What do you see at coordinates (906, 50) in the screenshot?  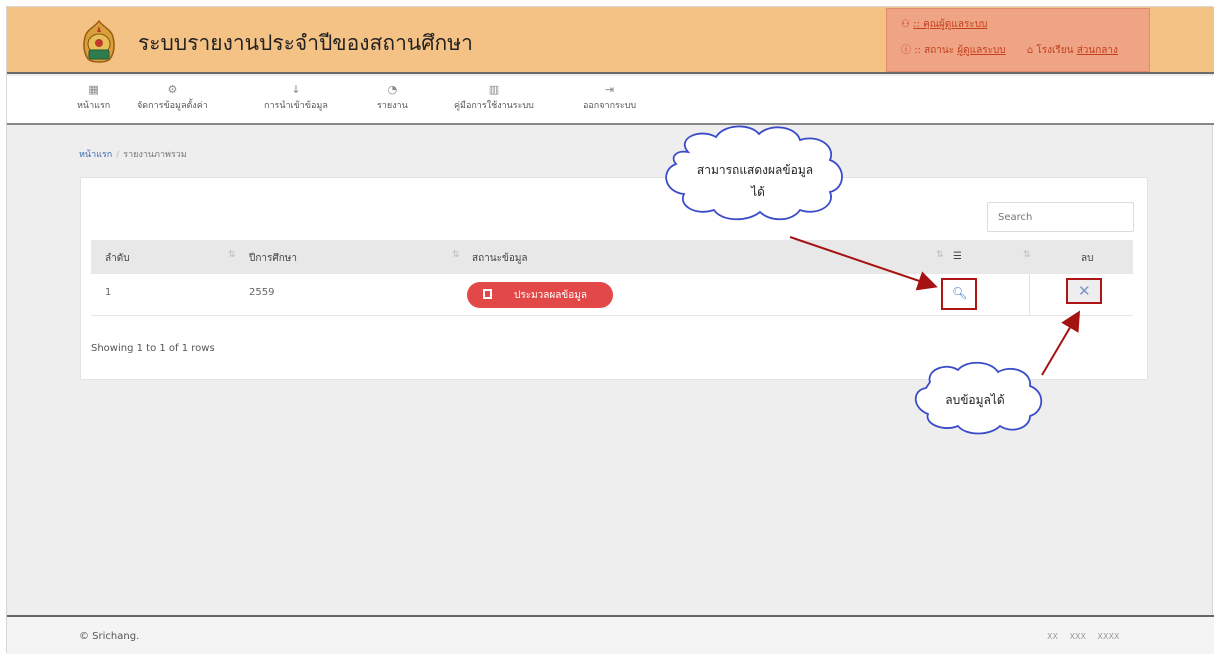 I see `info-icon: ⓘ` at bounding box center [906, 50].